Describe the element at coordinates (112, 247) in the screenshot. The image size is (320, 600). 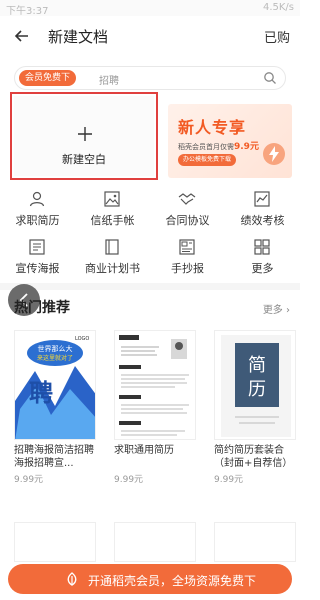
I see `book-icon` at that location.